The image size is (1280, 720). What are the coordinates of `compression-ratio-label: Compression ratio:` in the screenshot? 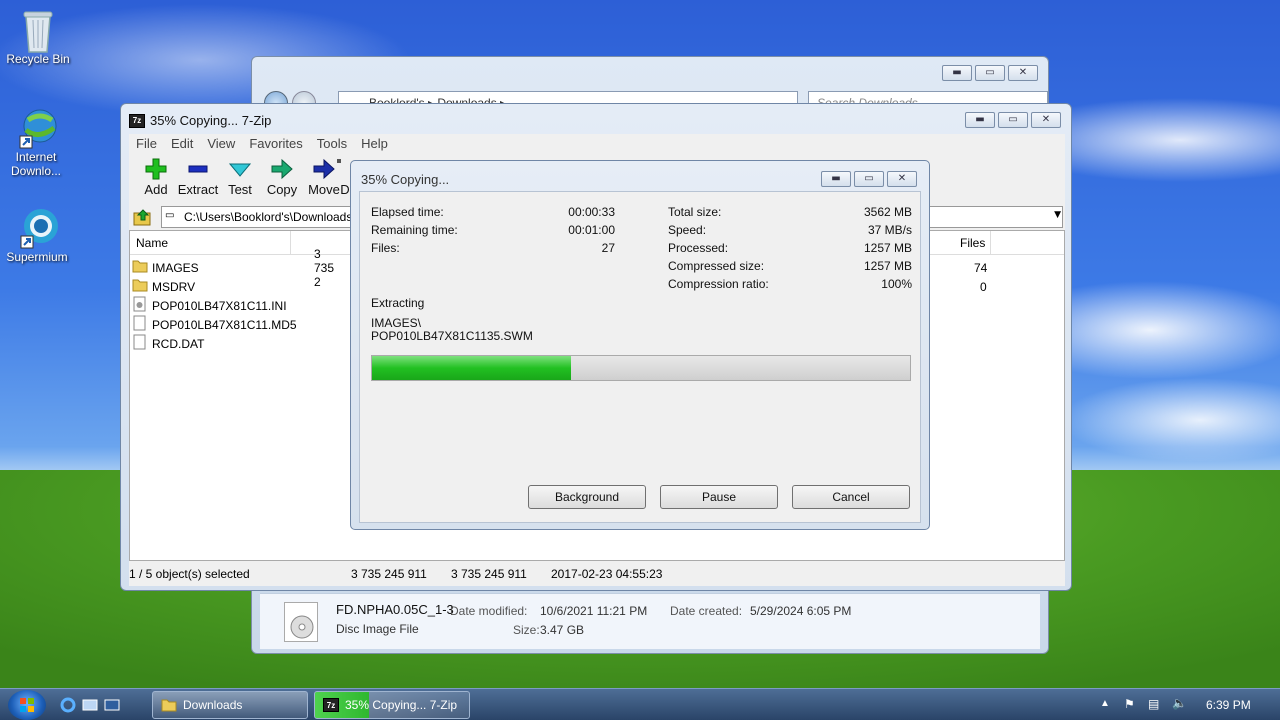 It's located at (718, 284).